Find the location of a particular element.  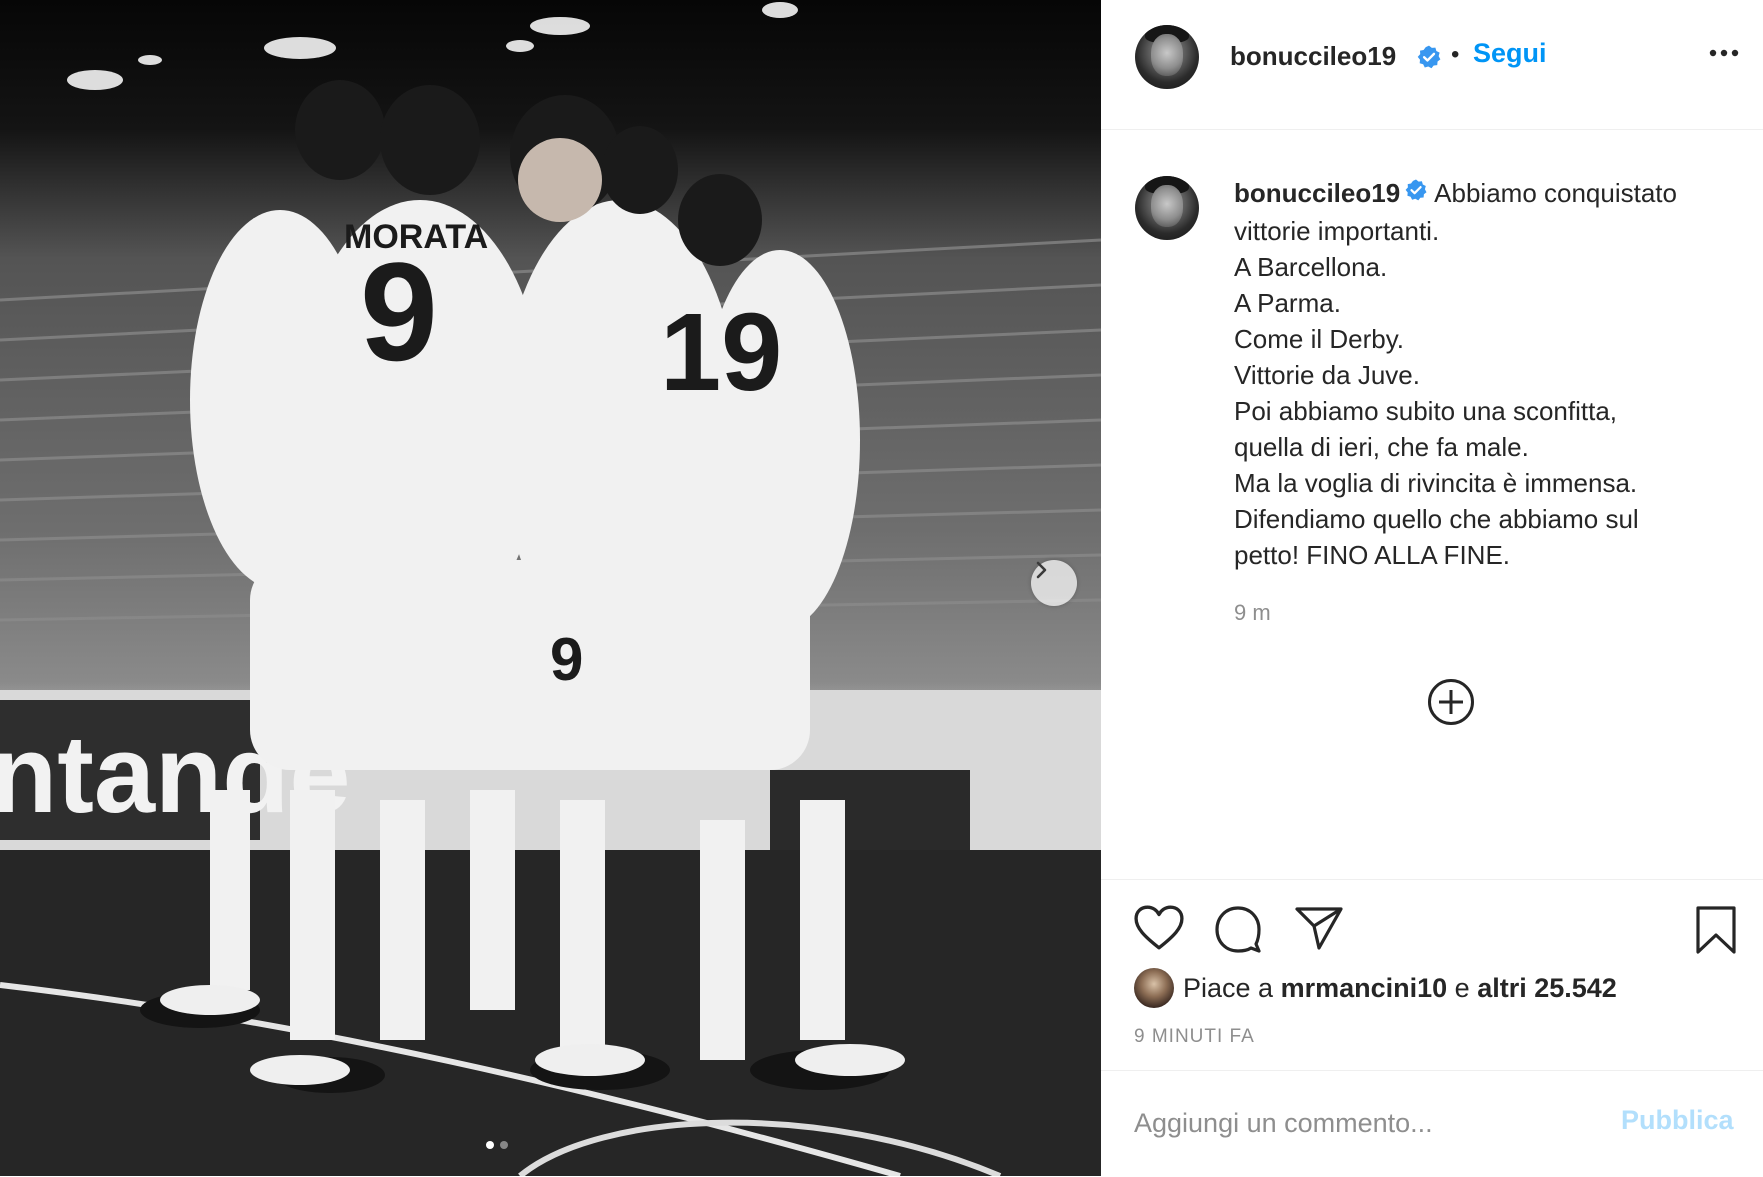

caption-line: A Parma. is located at coordinates (1287, 303).